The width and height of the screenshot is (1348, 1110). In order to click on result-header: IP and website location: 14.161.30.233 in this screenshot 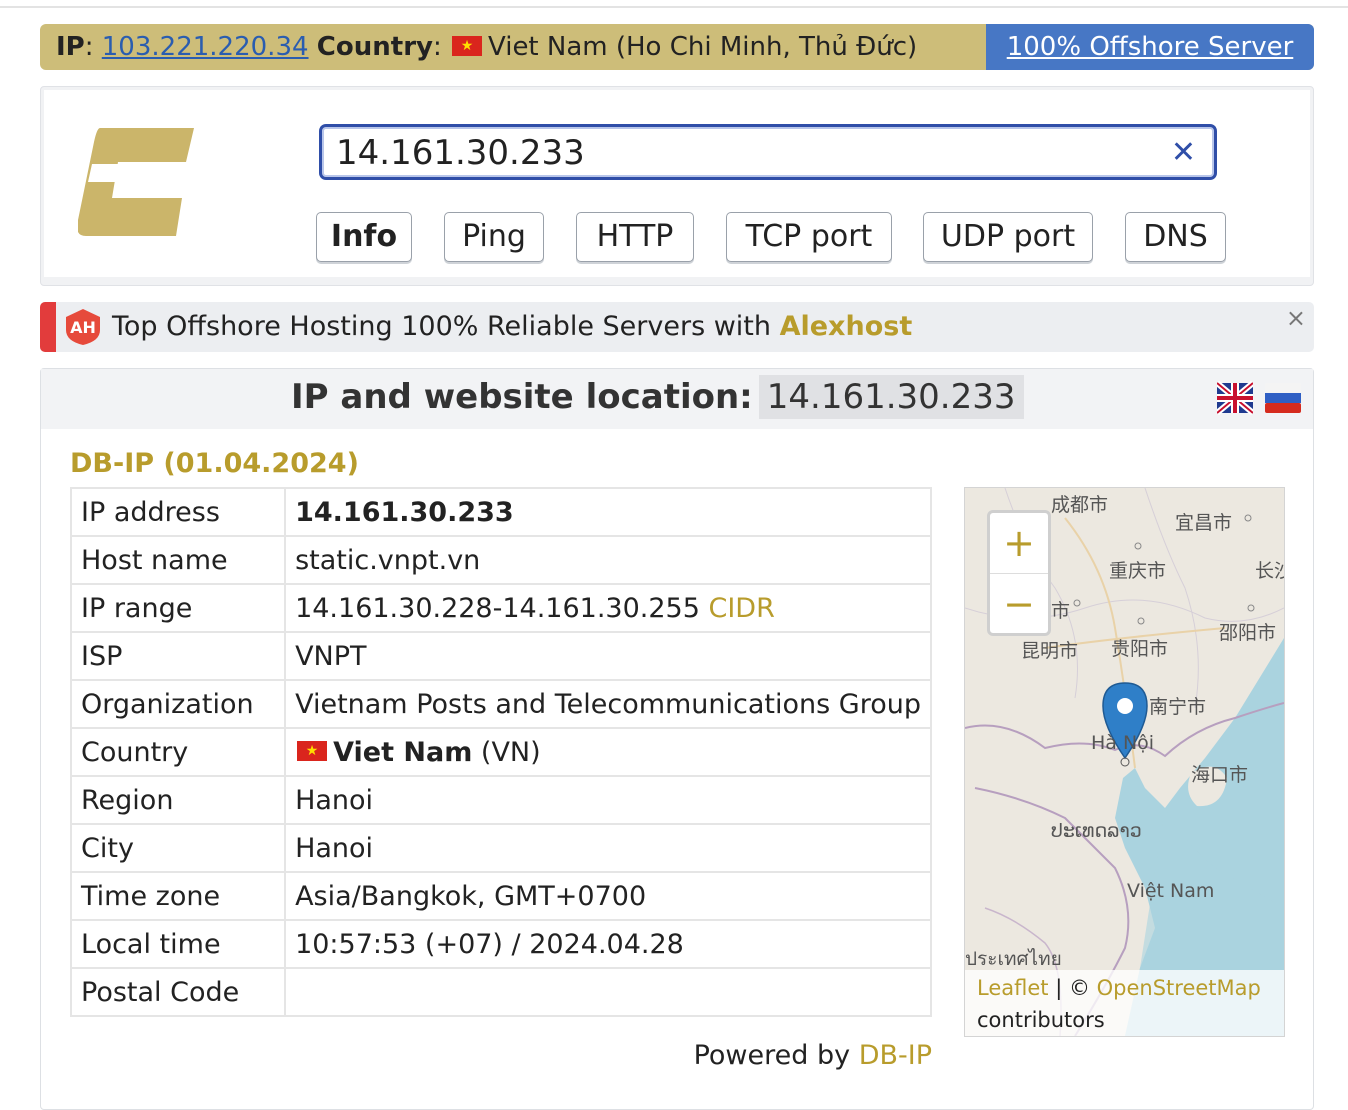, I will do `click(677, 399)`.